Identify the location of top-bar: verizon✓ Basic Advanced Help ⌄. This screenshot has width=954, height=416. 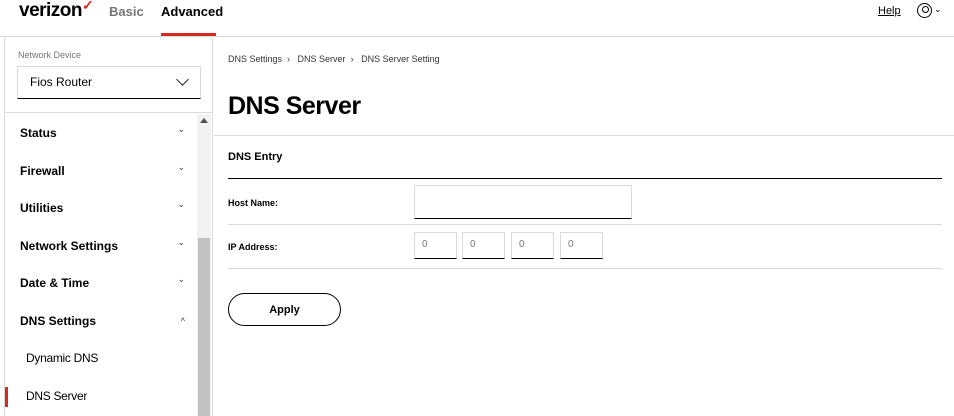
(477, 18).